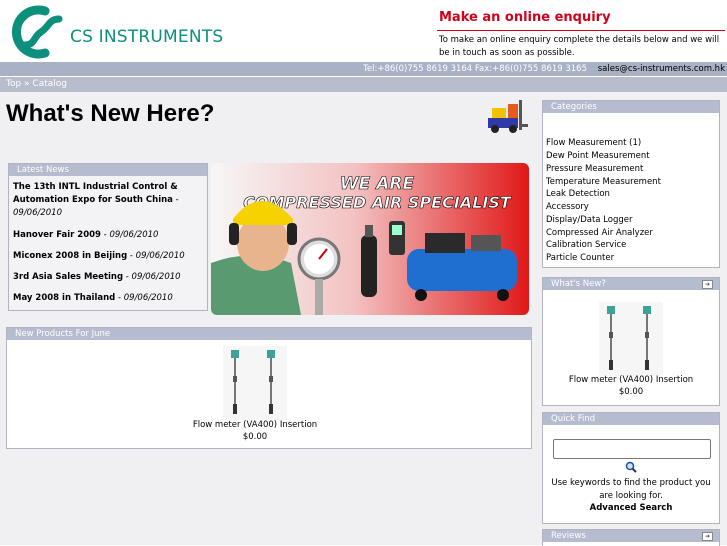  What do you see at coordinates (578, 194) in the screenshot?
I see `category-link: Leak Detection` at bounding box center [578, 194].